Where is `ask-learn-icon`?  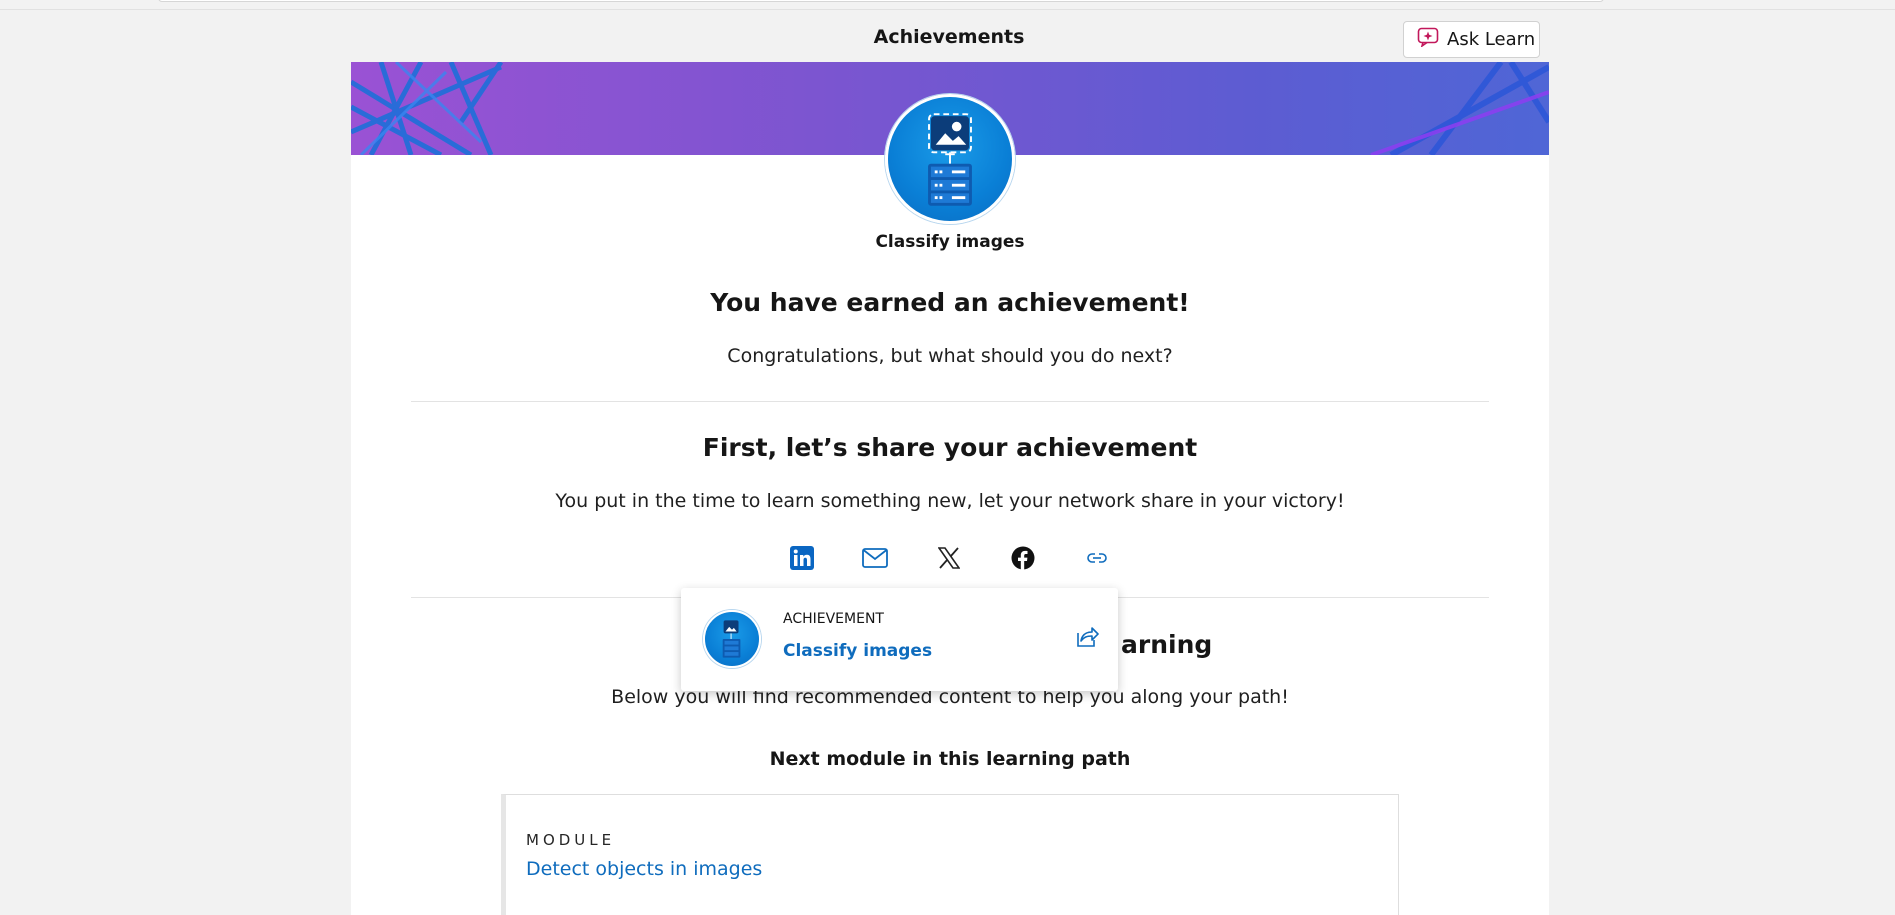 ask-learn-icon is located at coordinates (1428, 39).